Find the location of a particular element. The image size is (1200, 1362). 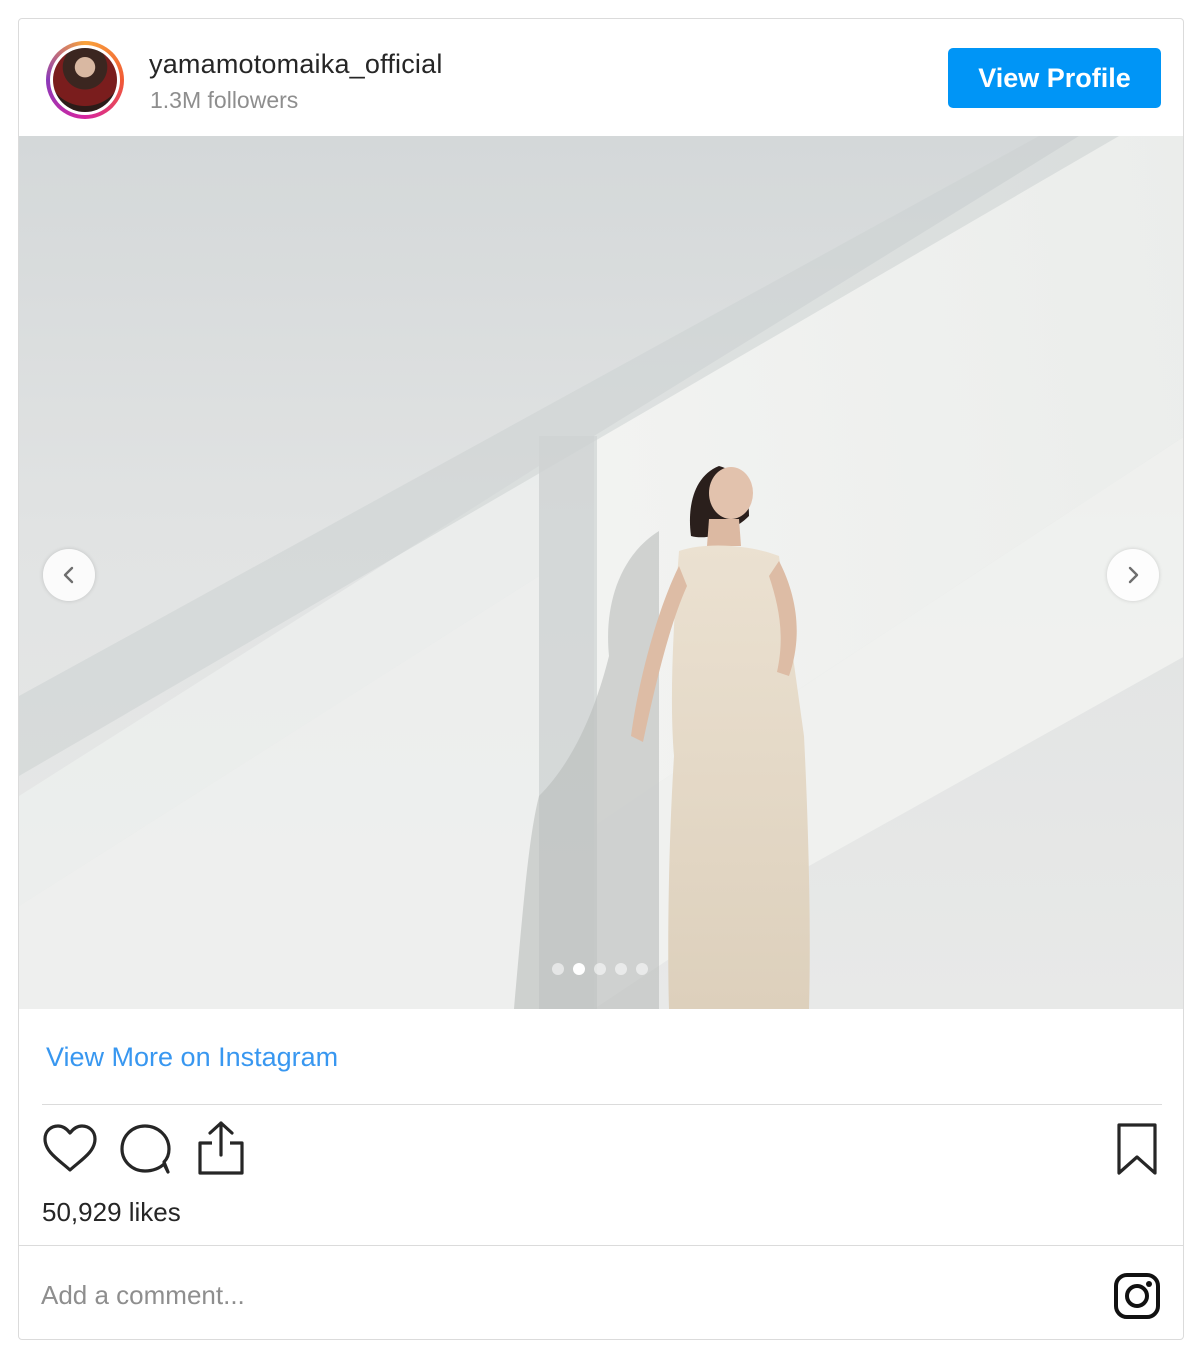

chevron-right-icon is located at coordinates (1133, 575).